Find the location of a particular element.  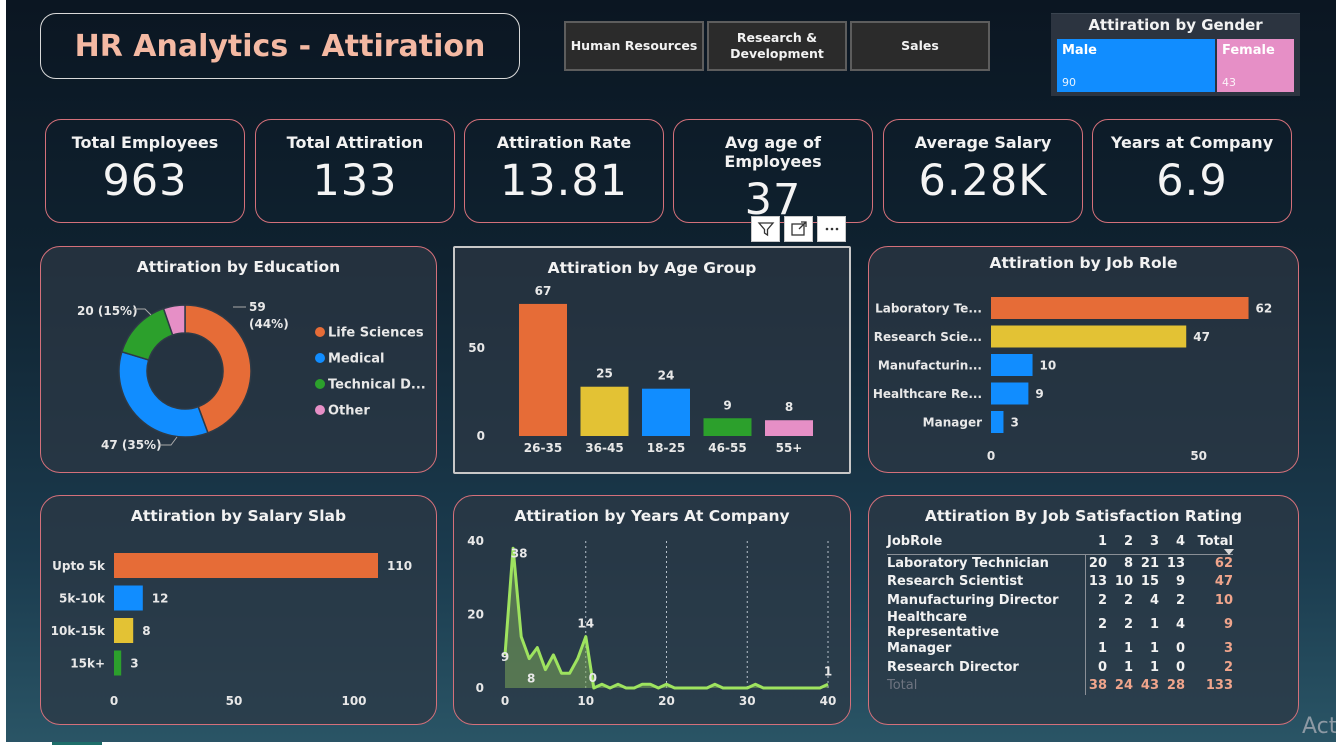

table-row: Healthcare Representative 2 2 1 4 9 is located at coordinates (1060, 624).